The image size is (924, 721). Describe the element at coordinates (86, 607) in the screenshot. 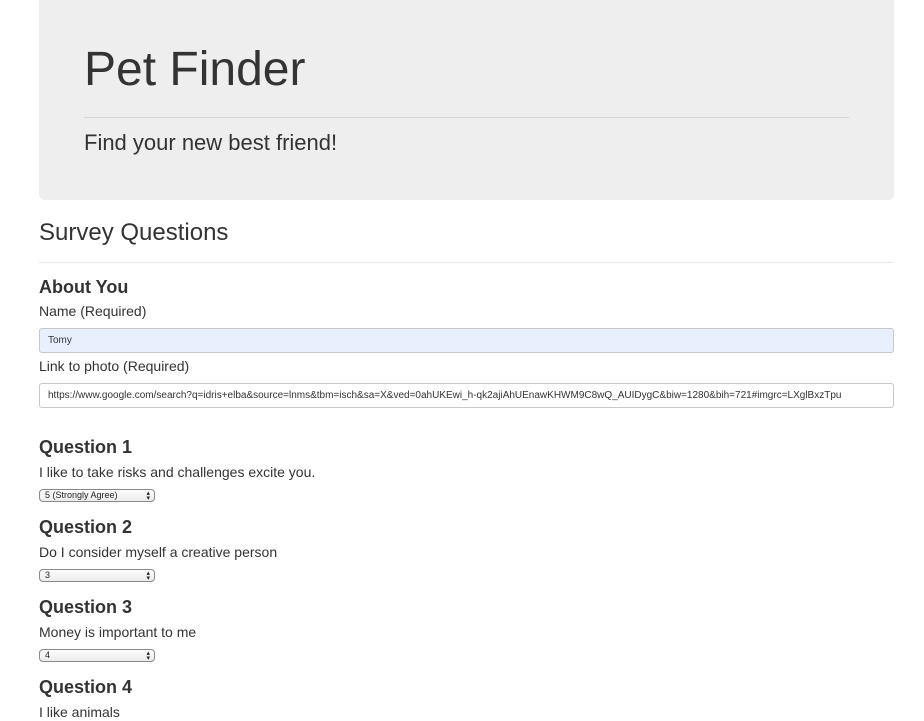

I see `question-3-heading: Question 3` at that location.